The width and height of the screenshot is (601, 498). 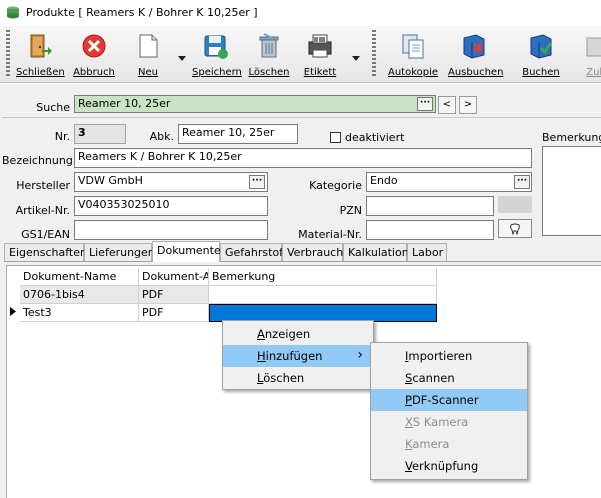 I want to click on book-out-icon, so click(x=474, y=46).